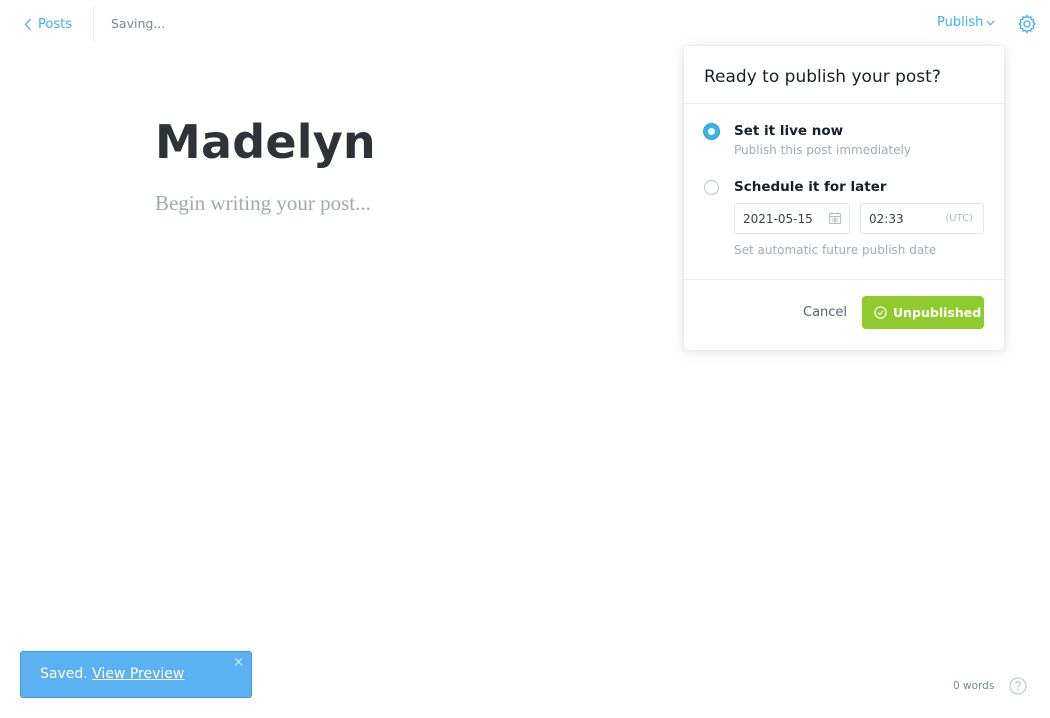 This screenshot has height=718, width=1050. What do you see at coordinates (922, 218) in the screenshot?
I see `schedule-time-input: 02:33 (UTC)` at bounding box center [922, 218].